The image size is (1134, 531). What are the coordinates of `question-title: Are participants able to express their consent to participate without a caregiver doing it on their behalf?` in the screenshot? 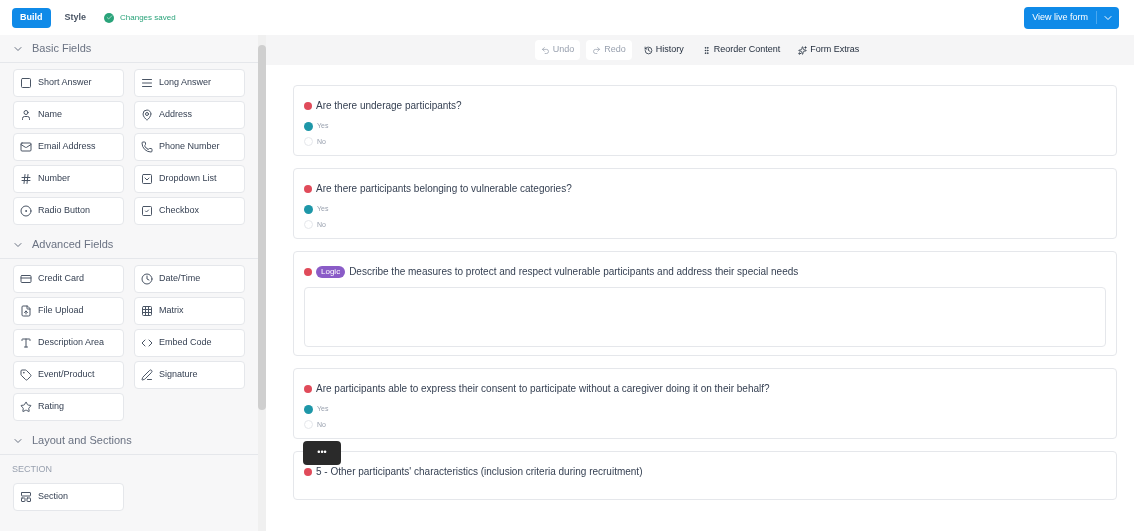 It's located at (543, 389).